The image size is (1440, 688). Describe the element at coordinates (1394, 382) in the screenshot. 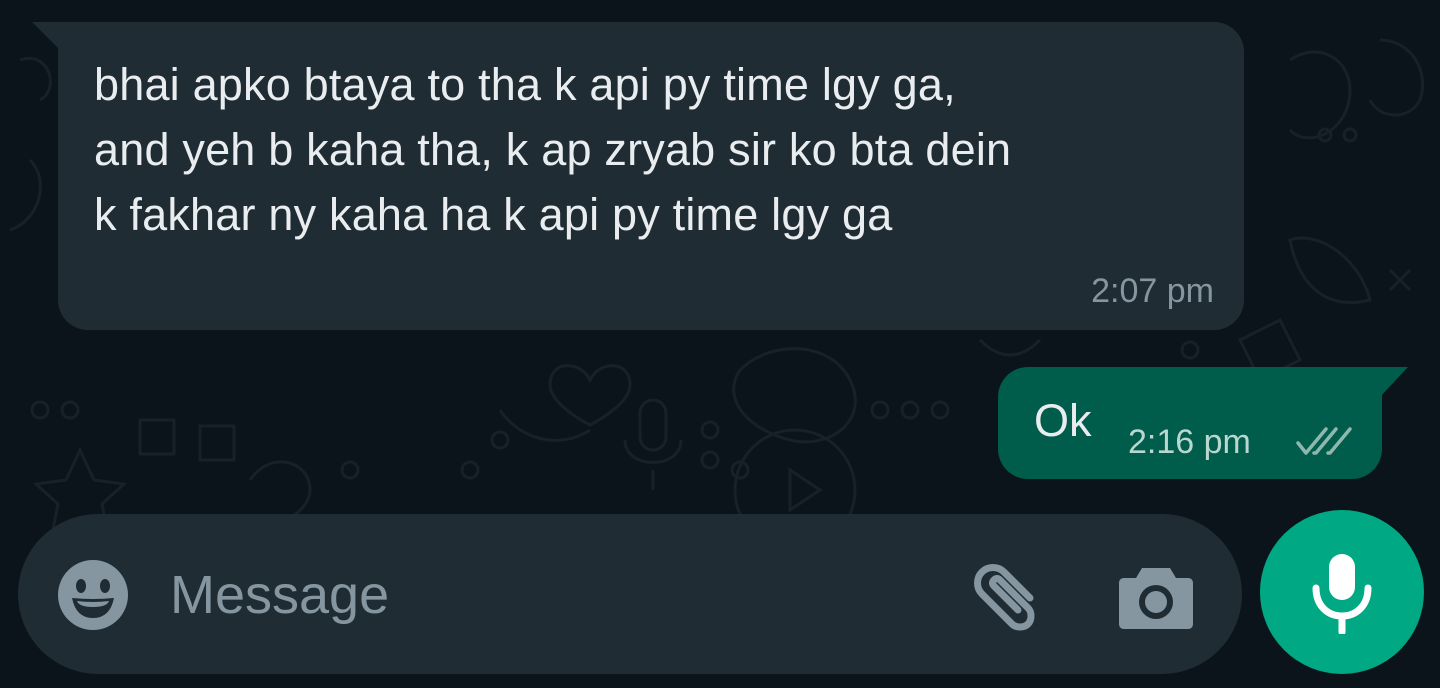

I see `outgoing-bubble-tail` at that location.